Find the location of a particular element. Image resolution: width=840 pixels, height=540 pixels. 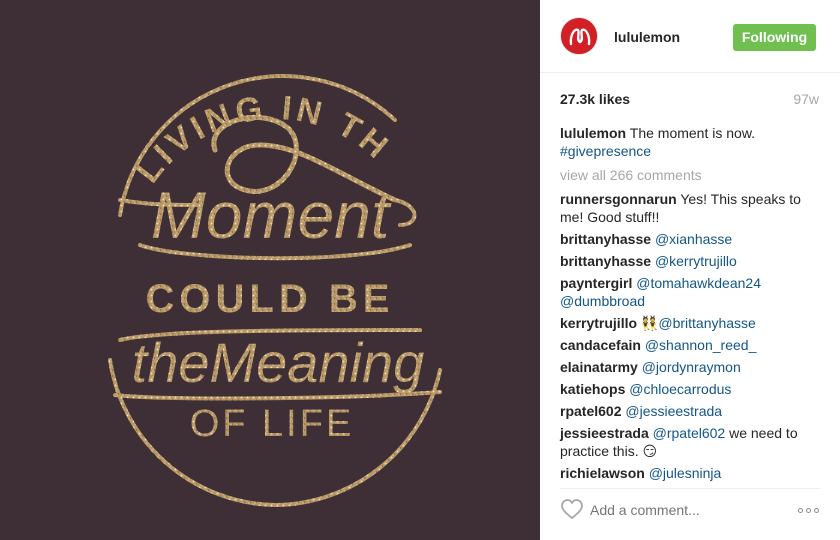

comment-mention: @julesninja is located at coordinates (685, 473).